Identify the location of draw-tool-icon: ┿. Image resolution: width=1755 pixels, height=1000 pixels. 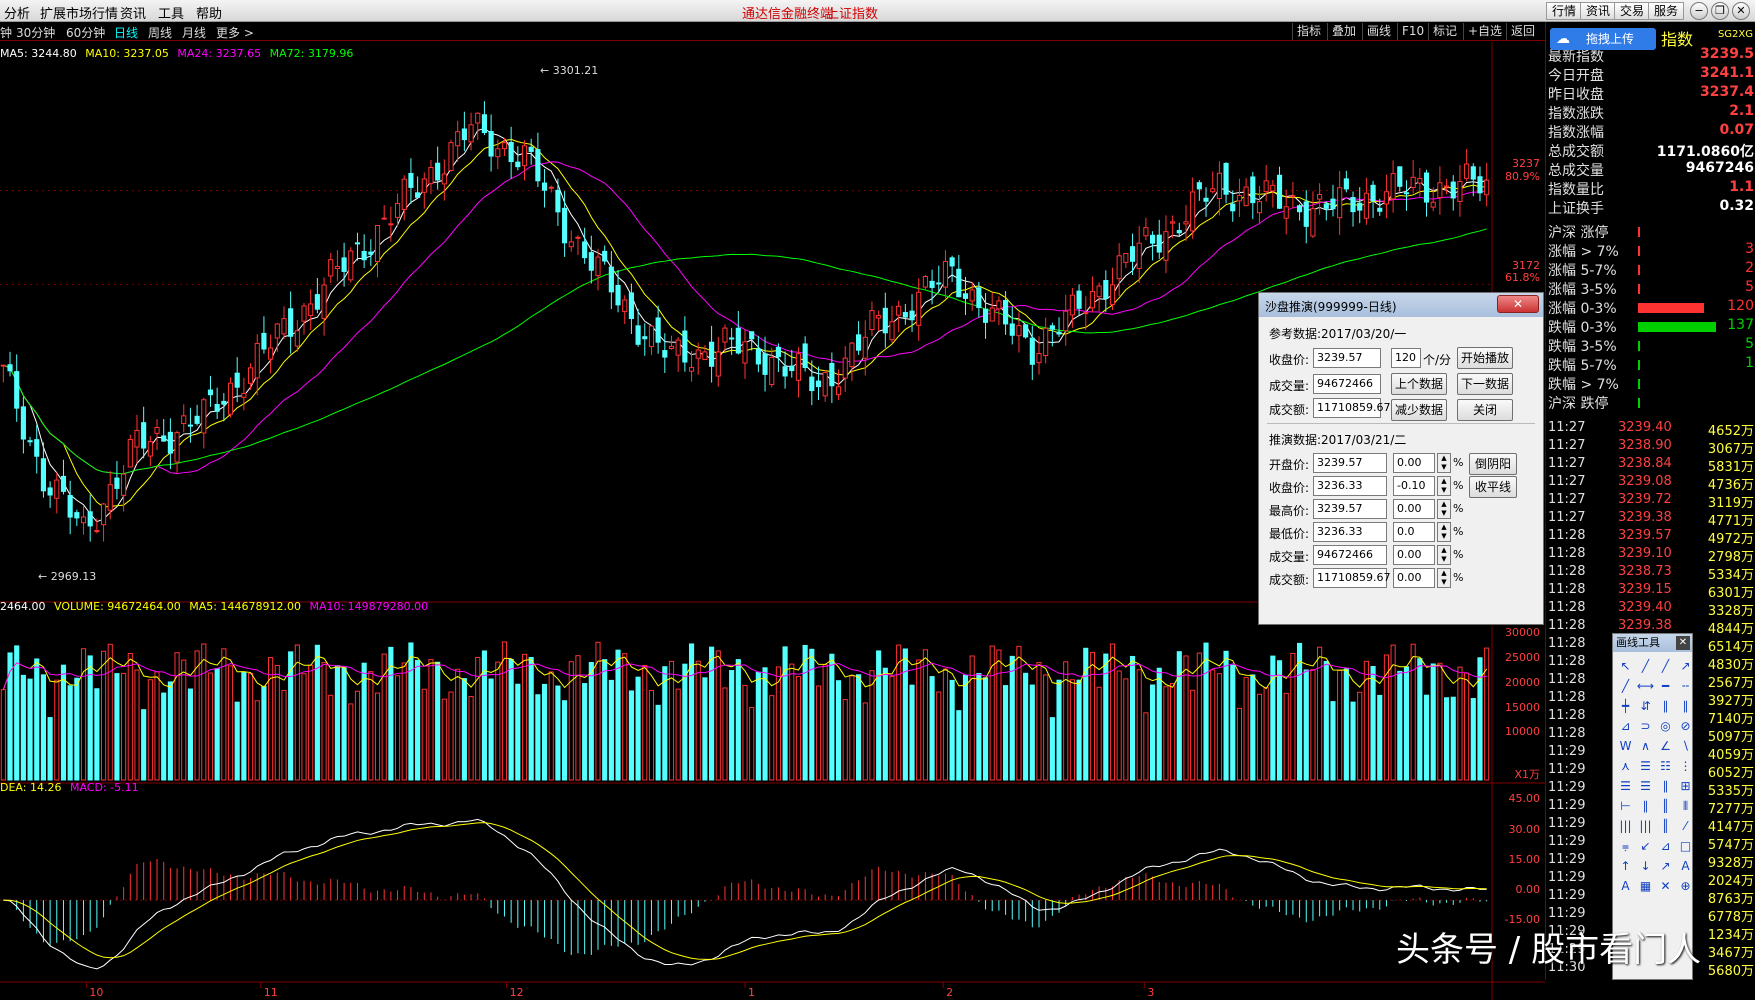
(1625, 706).